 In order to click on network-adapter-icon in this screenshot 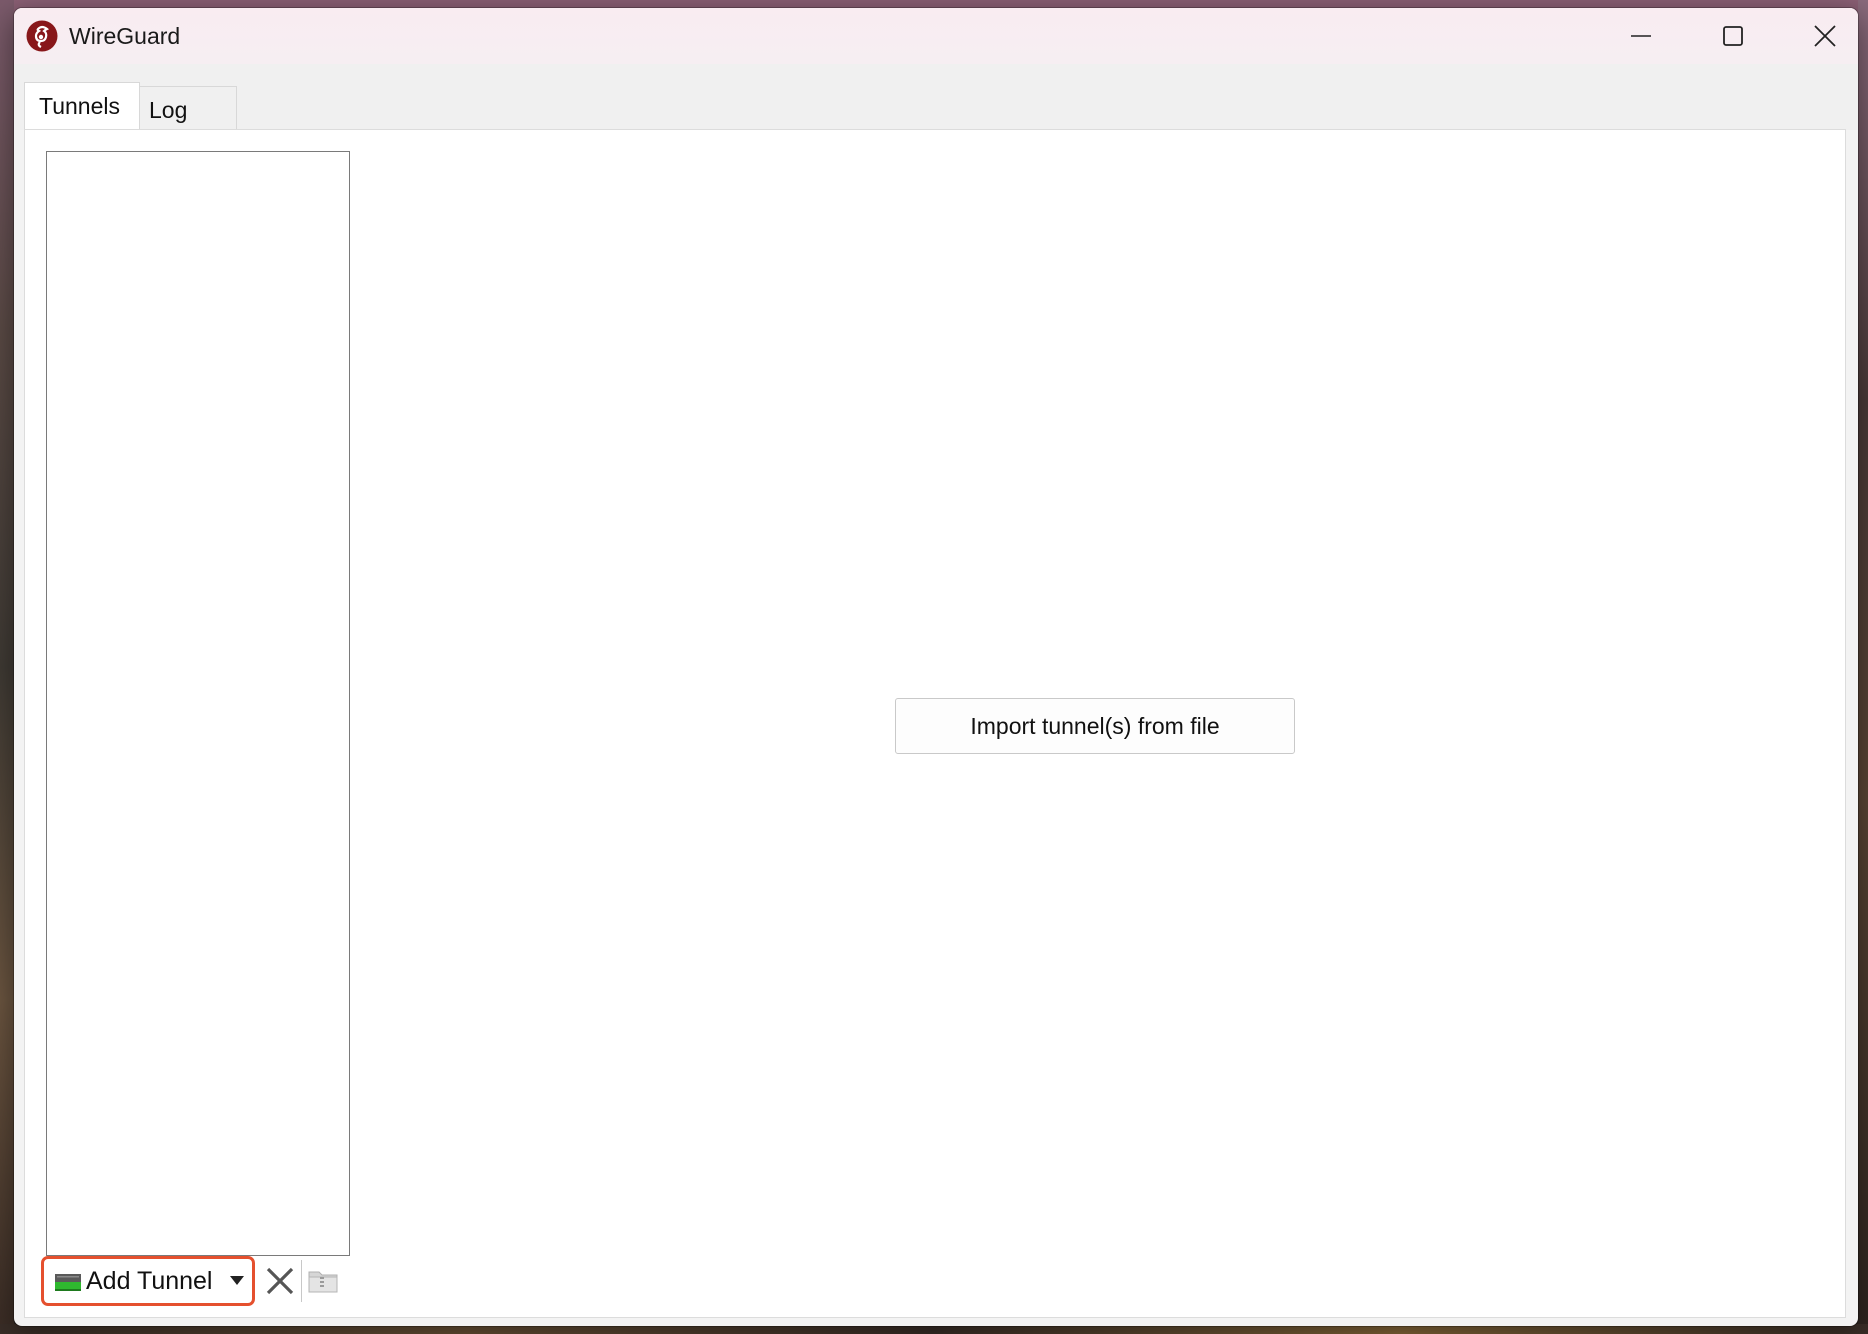, I will do `click(68, 1282)`.